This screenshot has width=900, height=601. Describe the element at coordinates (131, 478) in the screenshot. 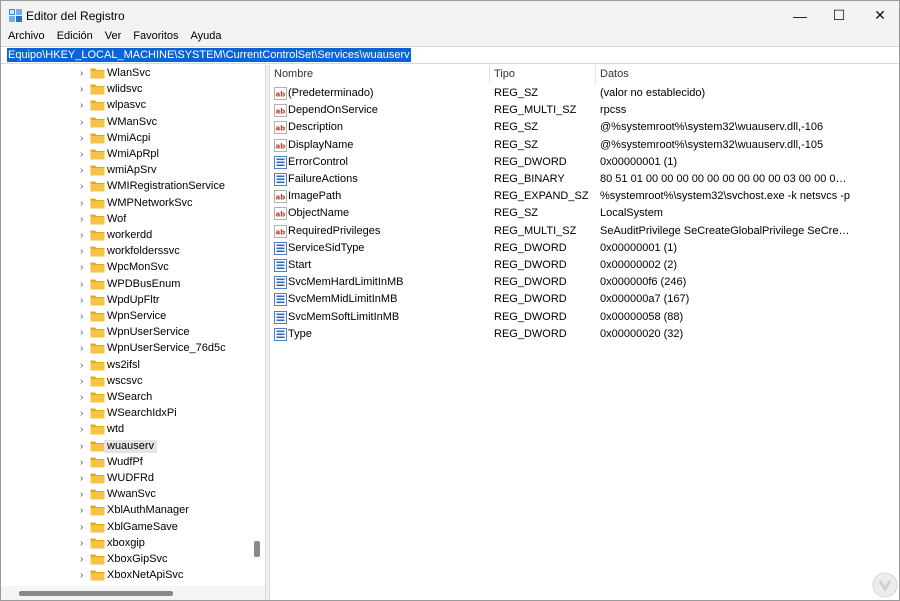

I see `tree-item-label: WUDFRd` at that location.